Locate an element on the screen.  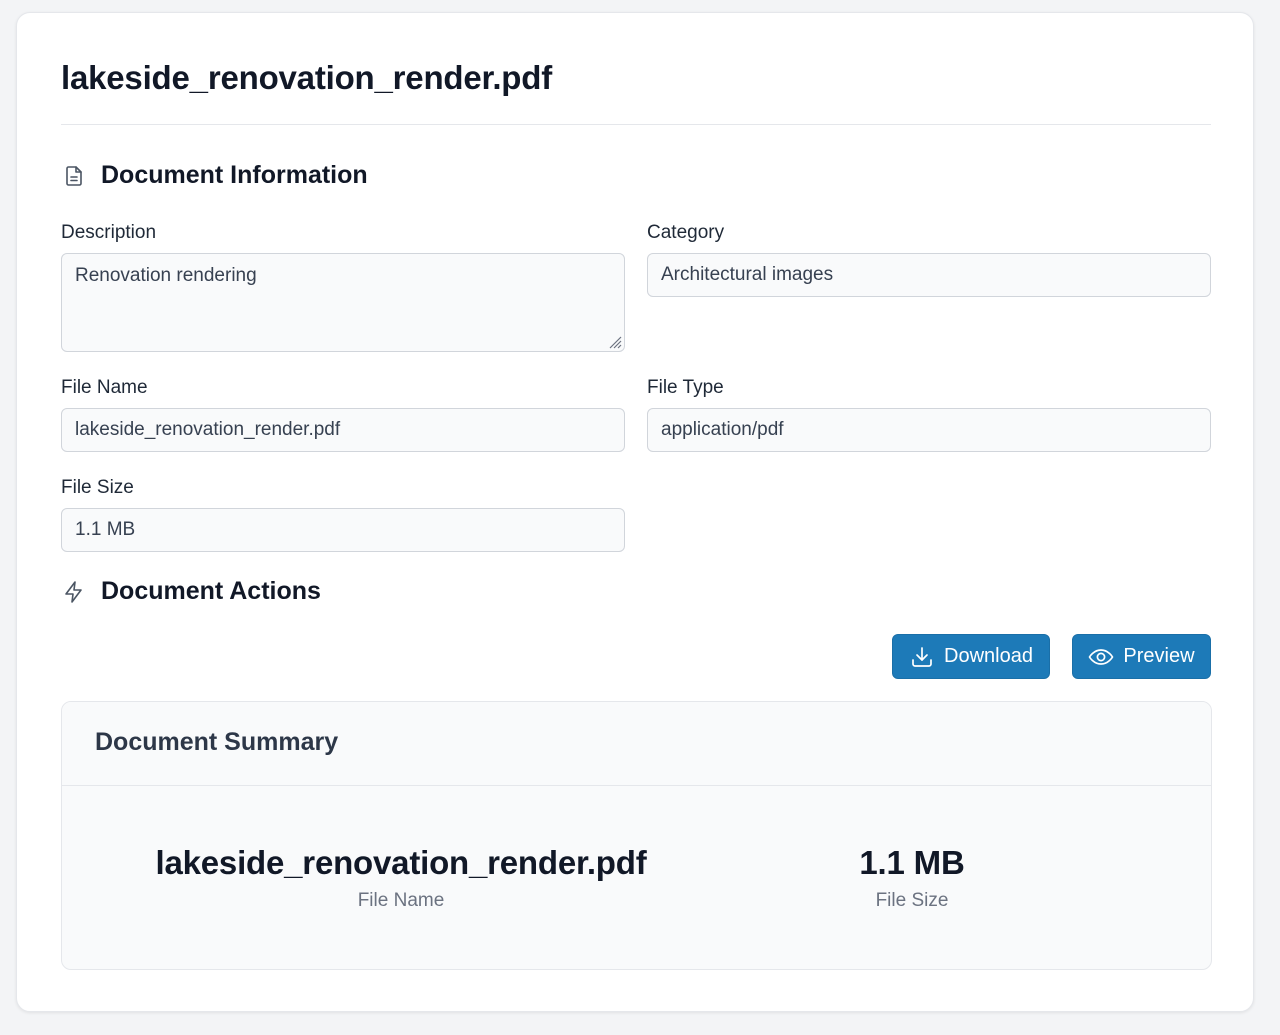
section-heading-actions: Document Actions is located at coordinates (191, 591).